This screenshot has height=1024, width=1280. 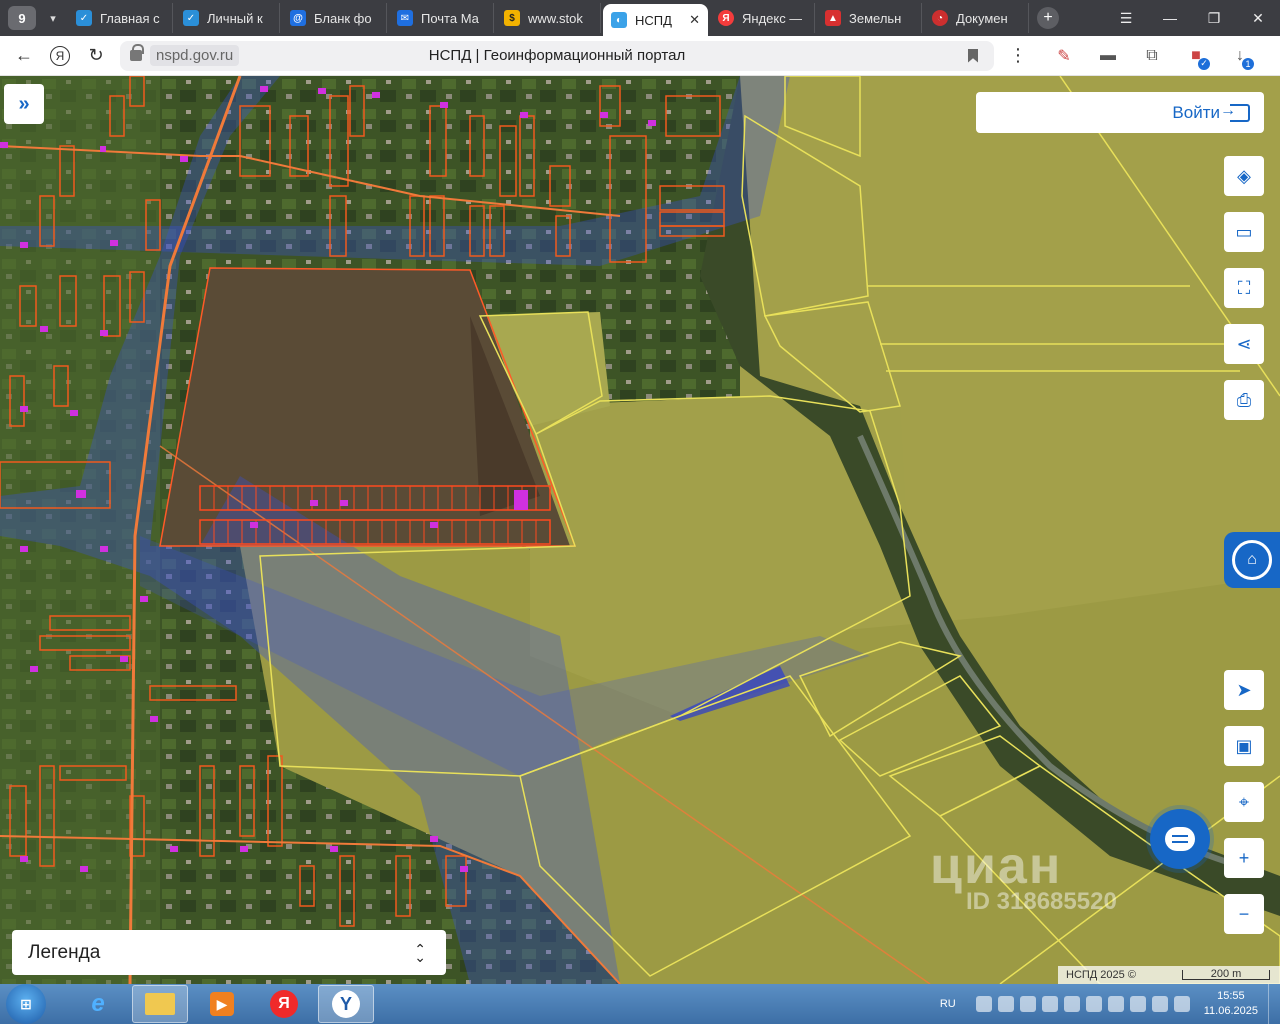 What do you see at coordinates (1231, 996) in the screenshot?
I see `clock-time: 15:55` at bounding box center [1231, 996].